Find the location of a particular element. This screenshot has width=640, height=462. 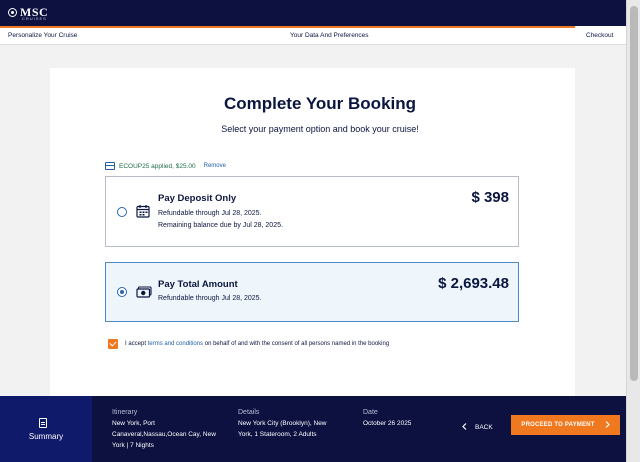

summary-button: Summary is located at coordinates (46, 429).